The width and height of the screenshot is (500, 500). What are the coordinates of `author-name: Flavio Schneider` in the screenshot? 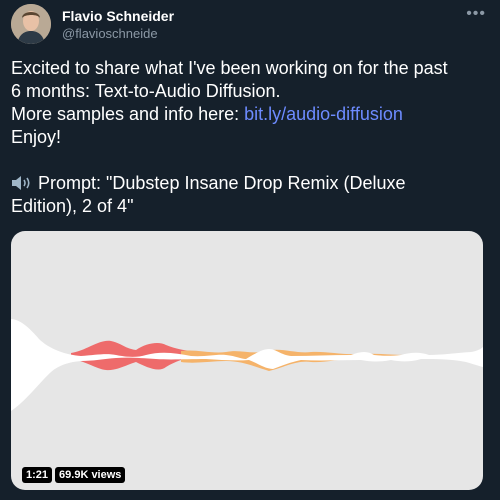 It's located at (118, 16).